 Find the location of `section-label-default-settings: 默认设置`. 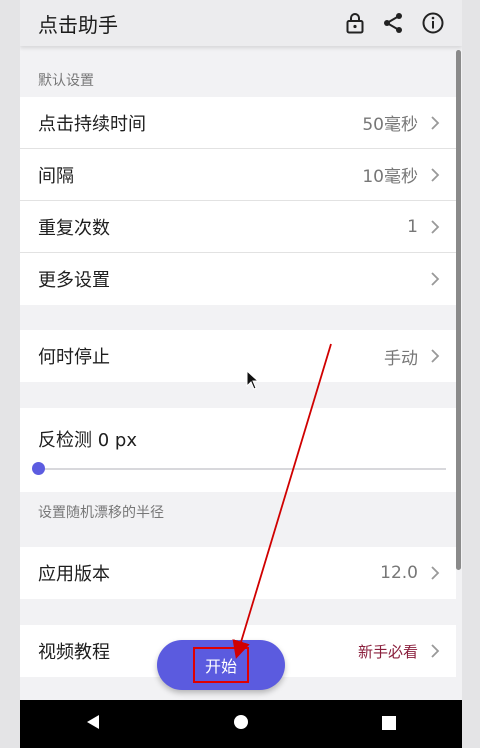

section-label-default-settings: 默认设置 is located at coordinates (66, 81).